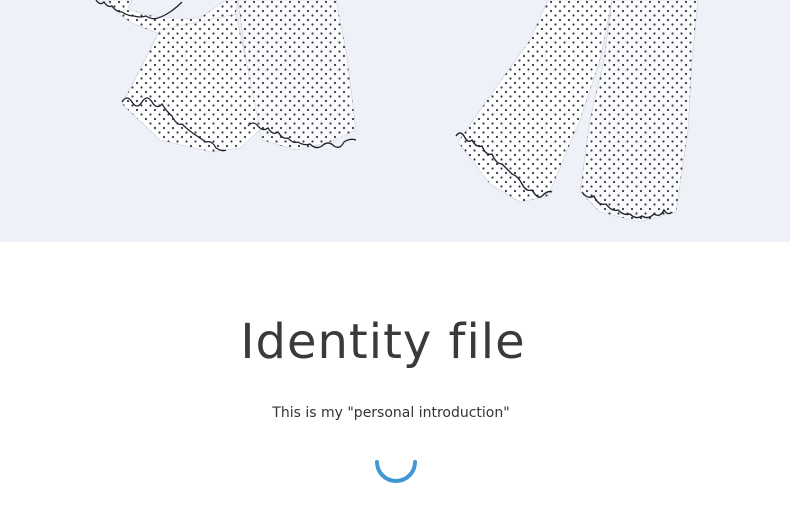  I want to click on right-pants-leg, so click(577, 111).